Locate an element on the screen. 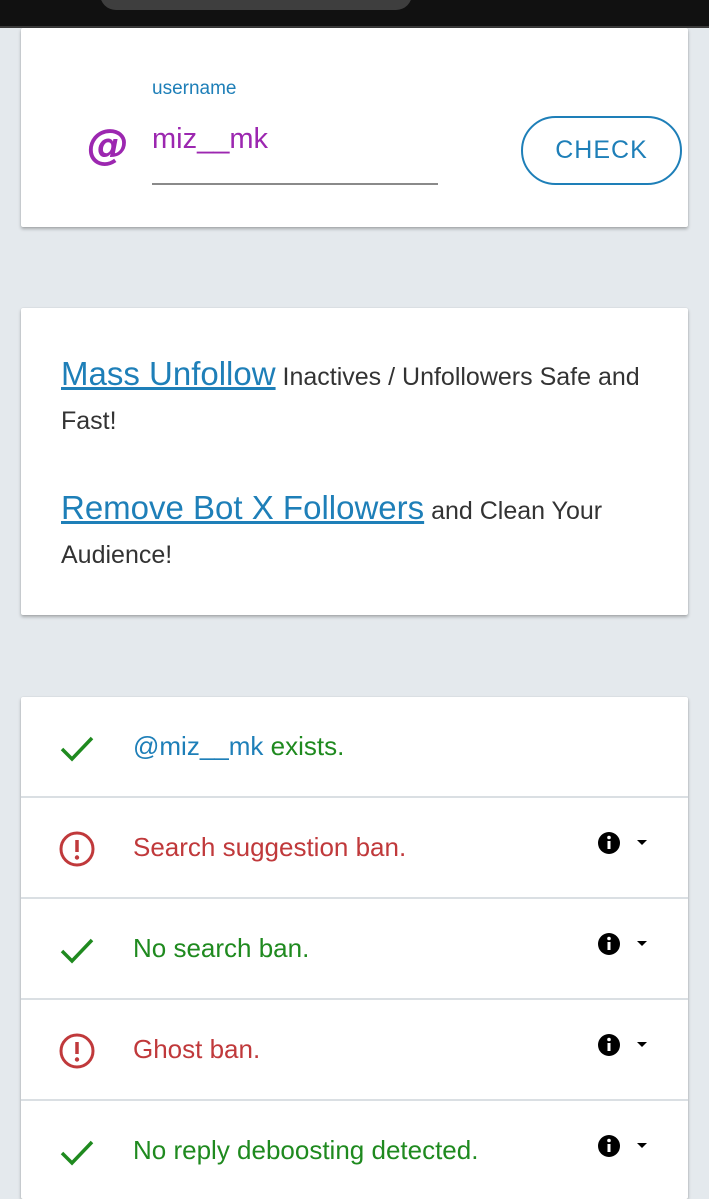 Image resolution: width=709 pixels, height=1199 pixels. result-text: Search suggestion ban. is located at coordinates (270, 847).